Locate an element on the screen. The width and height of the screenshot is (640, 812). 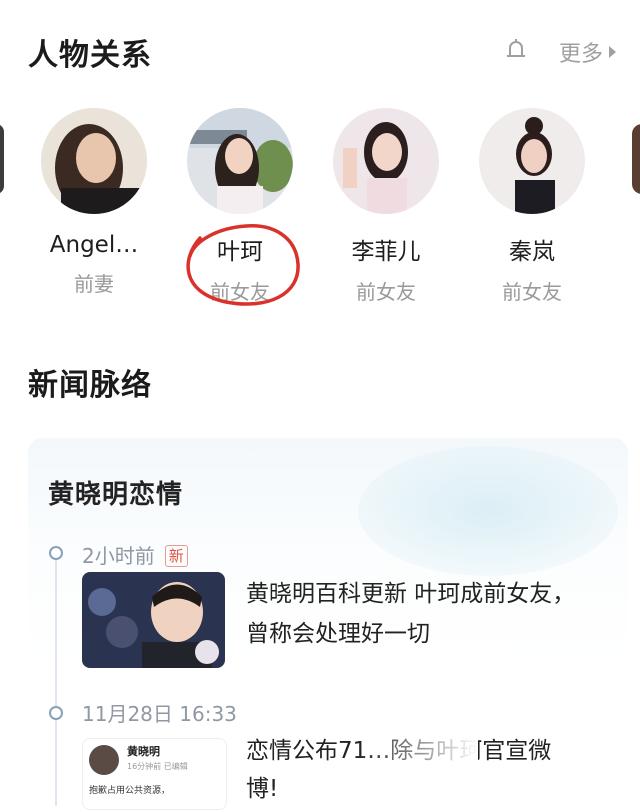
person-card: 叶珂 前女友 is located at coordinates (240, 206).